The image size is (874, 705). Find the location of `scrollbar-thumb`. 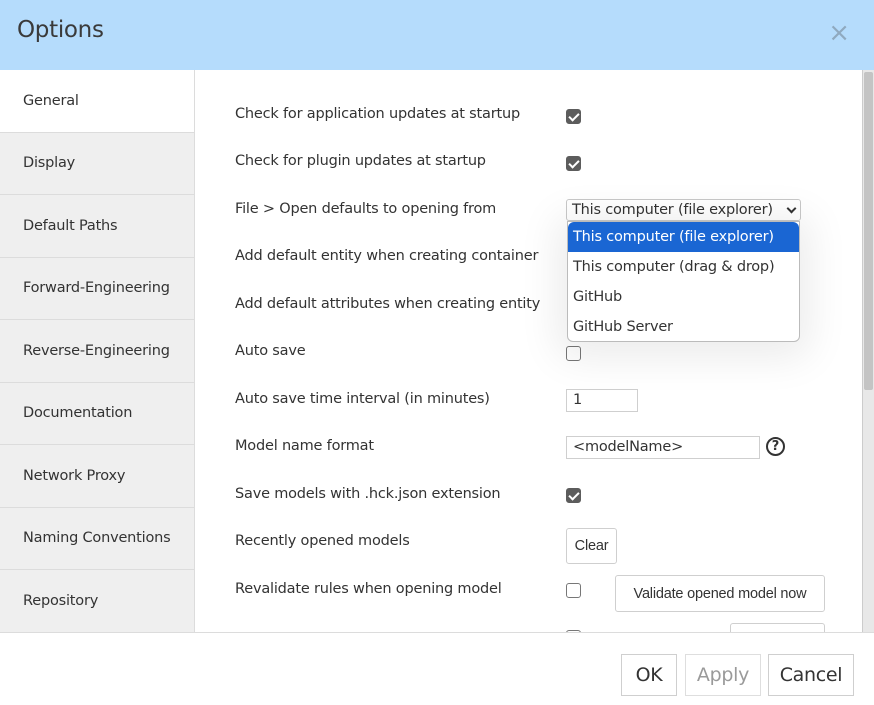

scrollbar-thumb is located at coordinates (868, 231).